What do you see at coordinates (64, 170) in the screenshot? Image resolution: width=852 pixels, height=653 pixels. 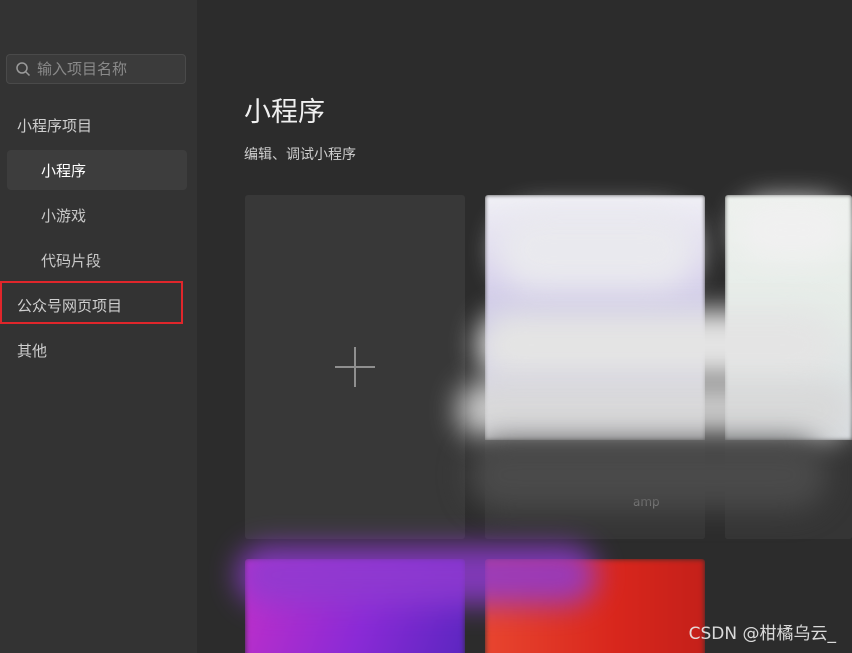 I see `nav-item-label: 小程序` at bounding box center [64, 170].